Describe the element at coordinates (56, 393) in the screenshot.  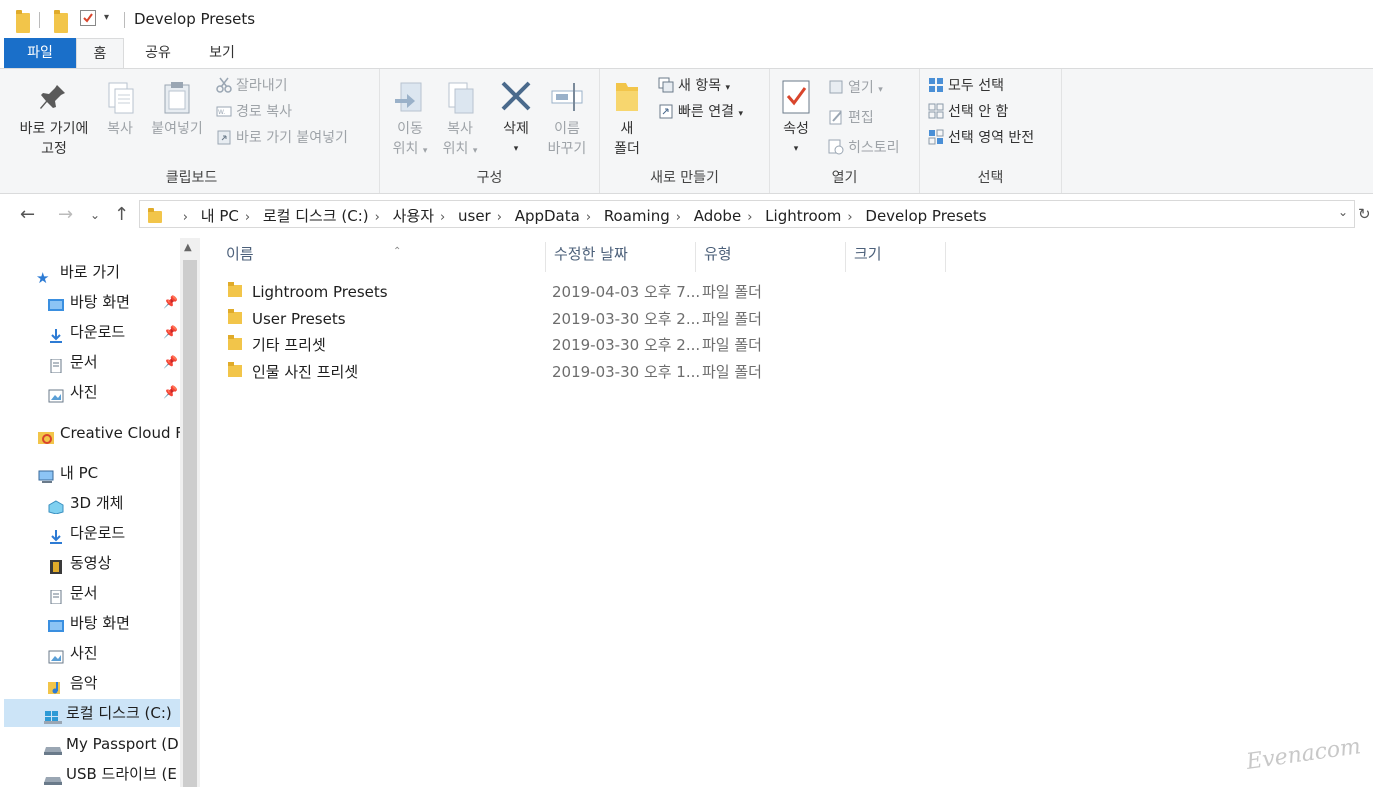
I see `pictures-icon` at that location.